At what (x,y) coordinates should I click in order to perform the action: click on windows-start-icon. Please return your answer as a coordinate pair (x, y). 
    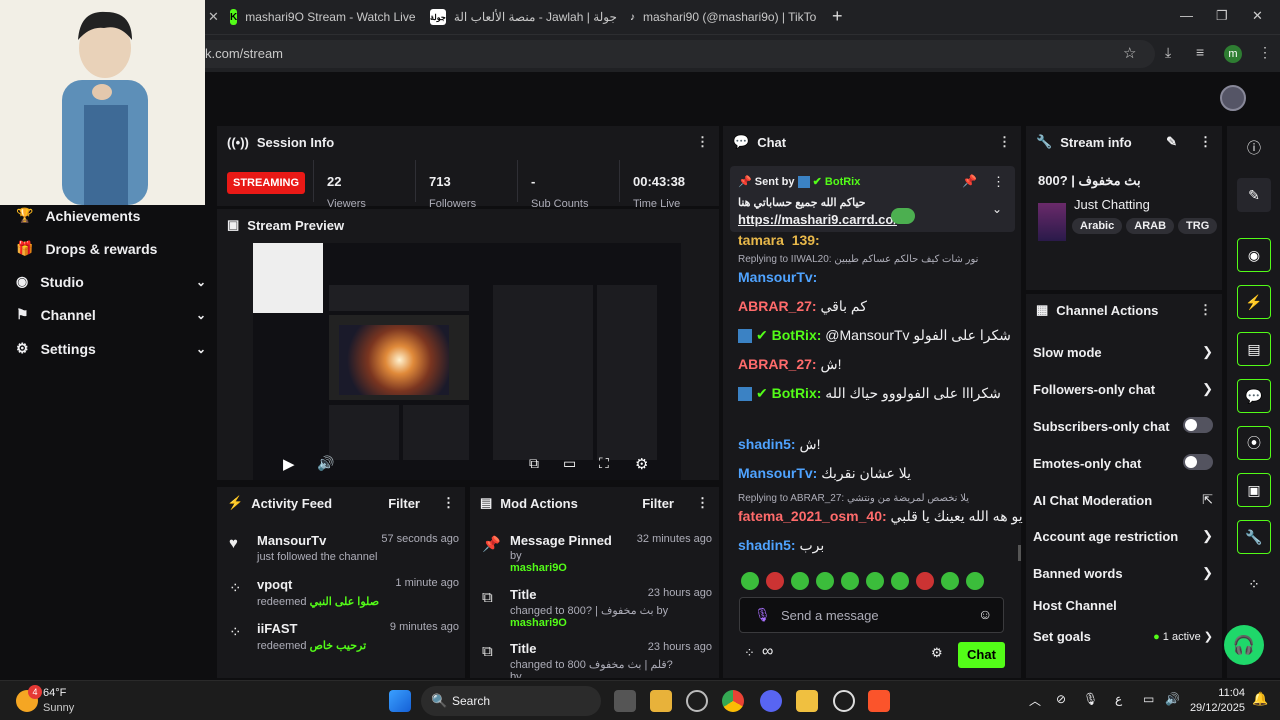
    Looking at the image, I should click on (400, 701).